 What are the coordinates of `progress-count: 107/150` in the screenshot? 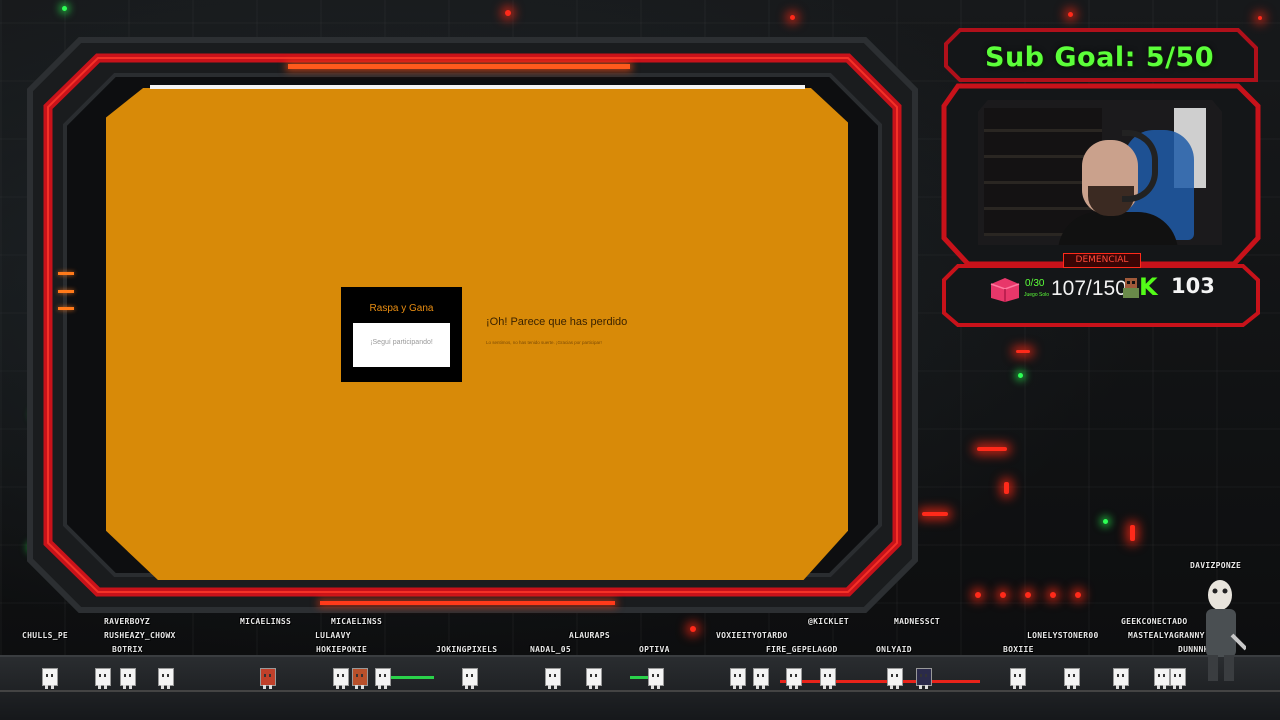 It's located at (1089, 288).